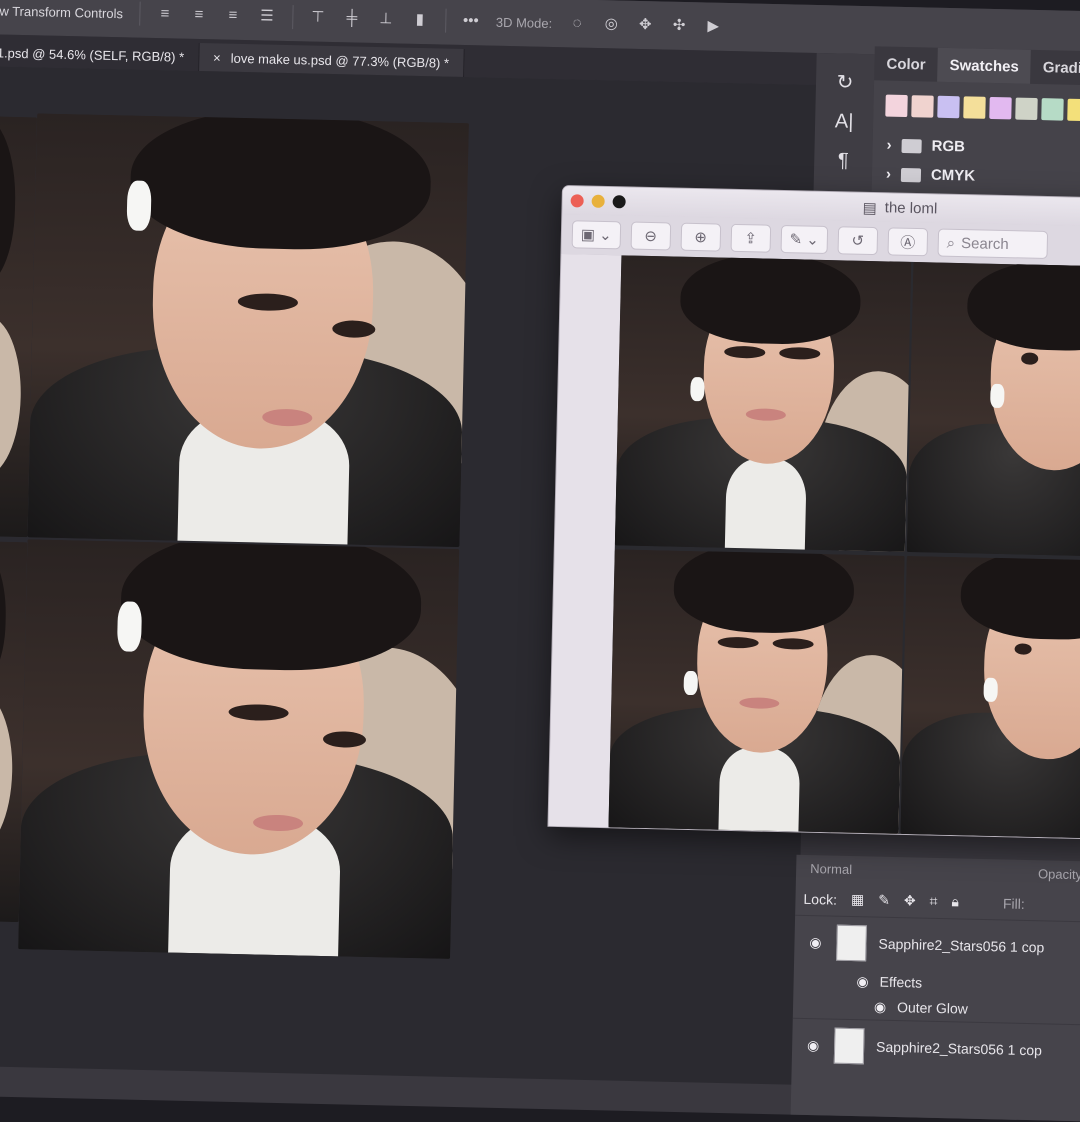  I want to click on align-center-icon: ≡, so click(199, 15).